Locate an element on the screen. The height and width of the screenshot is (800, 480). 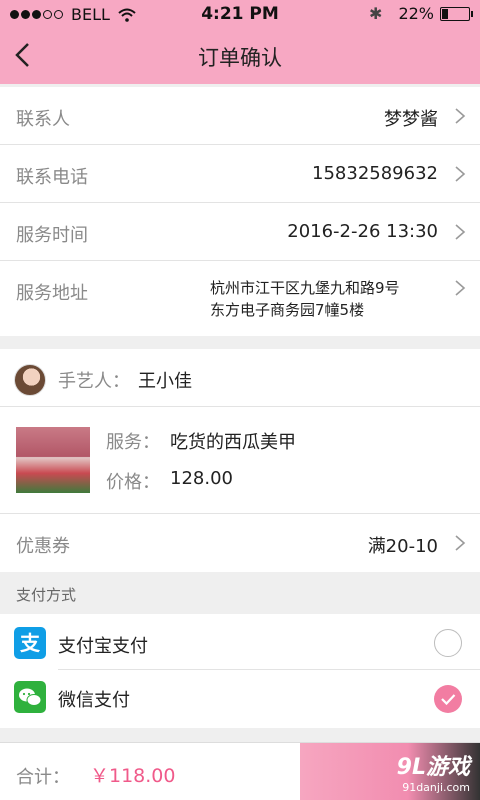
coupon-value: 满20-10 is located at coordinates (402, 546).